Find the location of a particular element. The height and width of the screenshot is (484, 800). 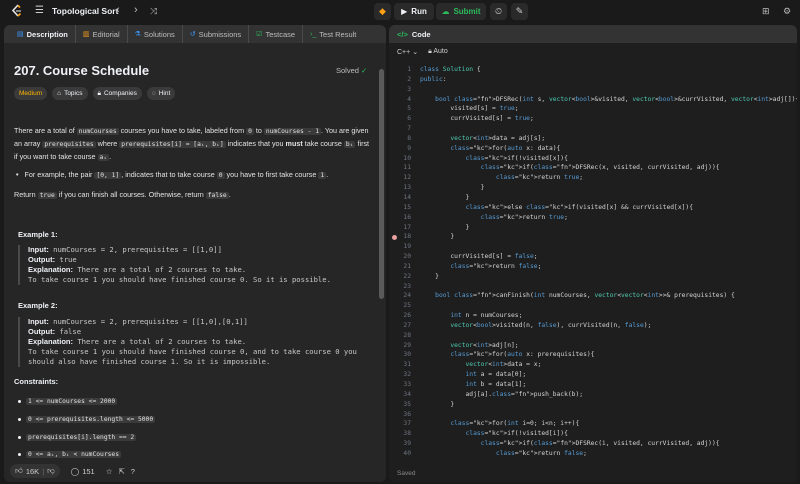

tab-editorial: ▥ Editorial is located at coordinates (102, 34).